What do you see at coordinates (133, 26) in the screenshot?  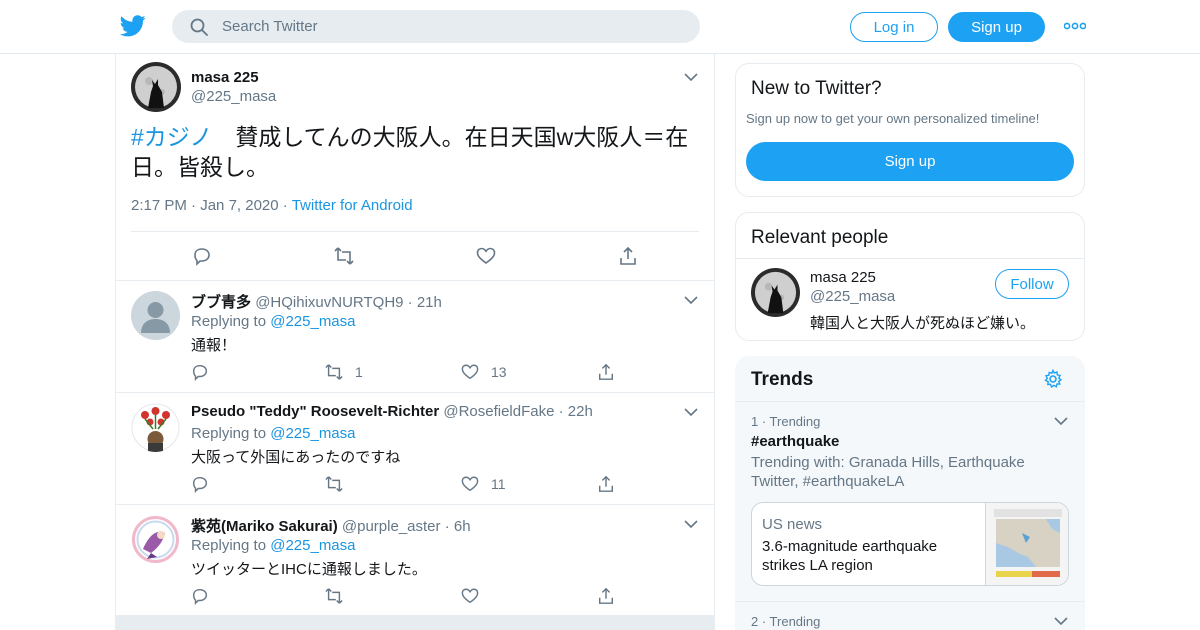 I see `twitter-bird-logo-icon` at bounding box center [133, 26].